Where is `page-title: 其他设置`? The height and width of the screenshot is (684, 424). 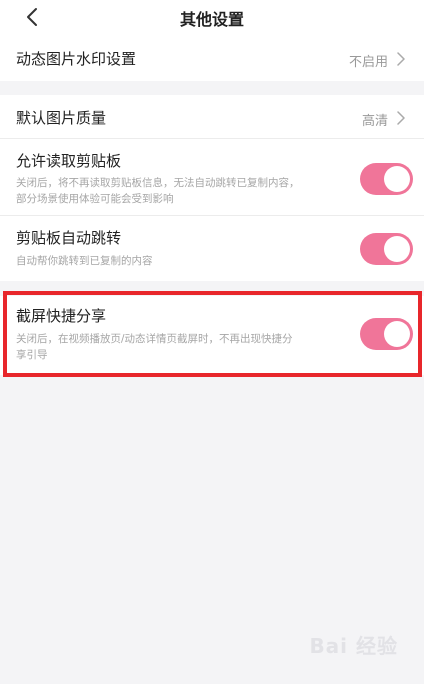 page-title: 其他设置 is located at coordinates (211, 19).